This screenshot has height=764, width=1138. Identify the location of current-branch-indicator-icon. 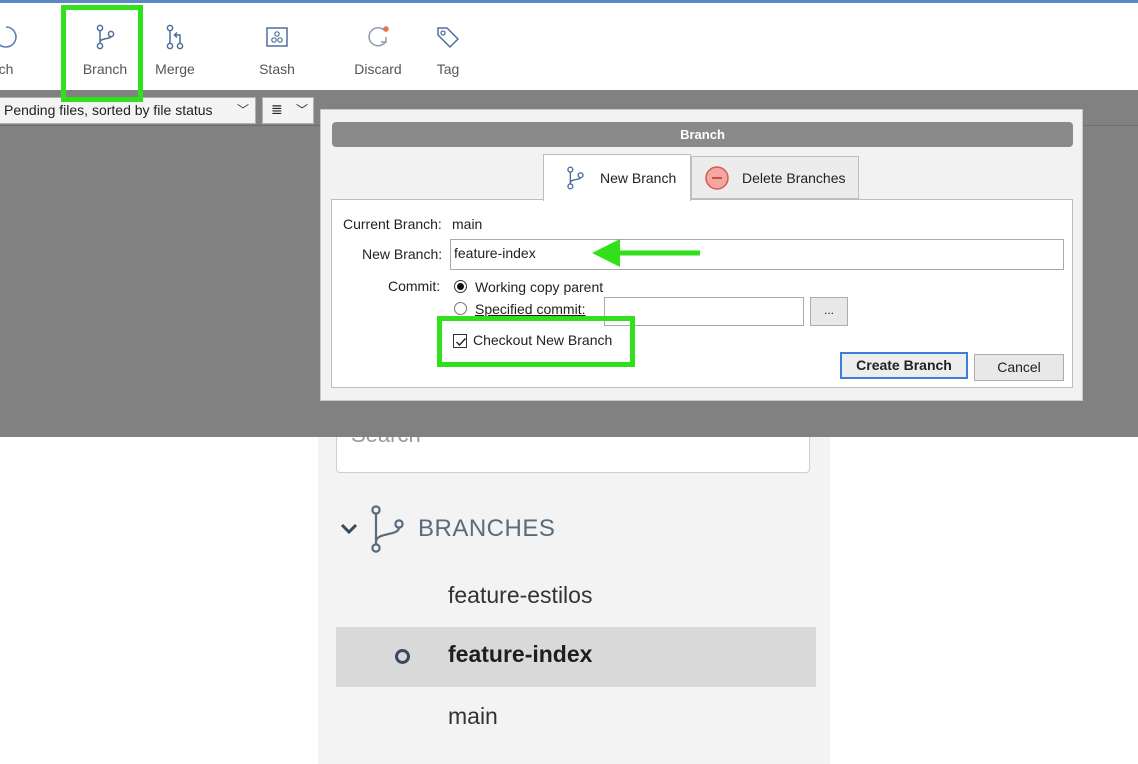
(402, 656).